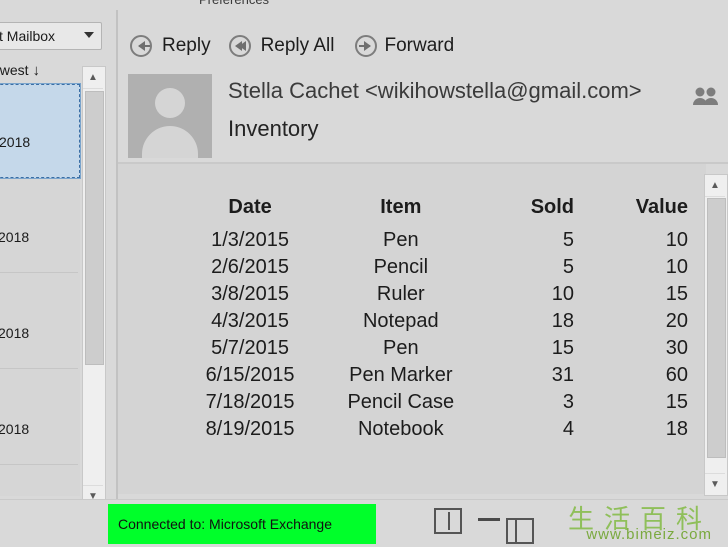 The image size is (728, 547). Describe the element at coordinates (442, 348) in the screenshot. I see `table-row: 5/7/2015 Pen 15 30` at that location.